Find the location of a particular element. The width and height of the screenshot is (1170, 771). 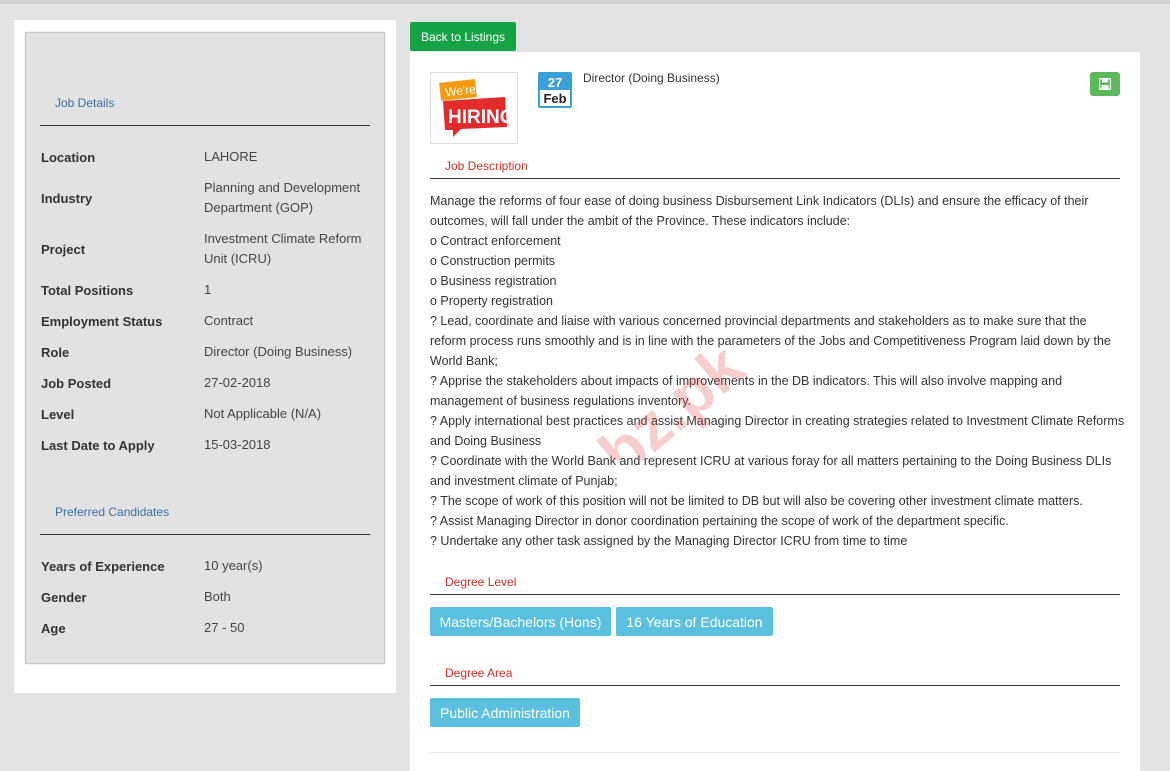

detail-row-age: Age 27 - 50 is located at coordinates (206, 628).